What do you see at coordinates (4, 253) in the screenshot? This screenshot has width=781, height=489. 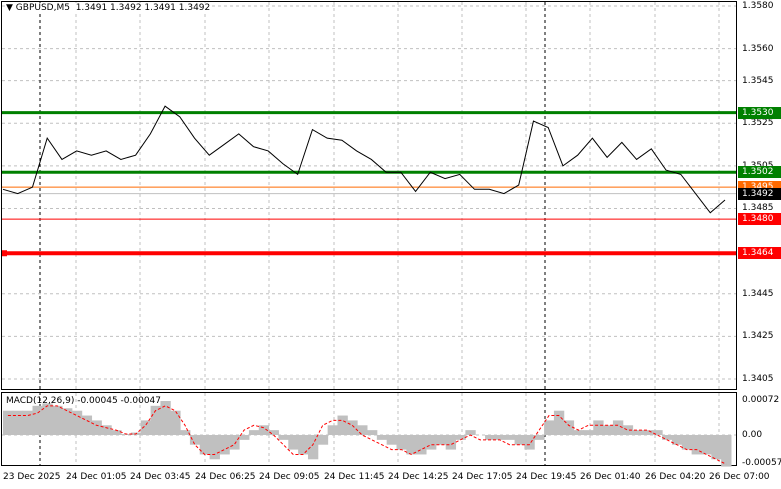 I see `level-marker` at bounding box center [4, 253].